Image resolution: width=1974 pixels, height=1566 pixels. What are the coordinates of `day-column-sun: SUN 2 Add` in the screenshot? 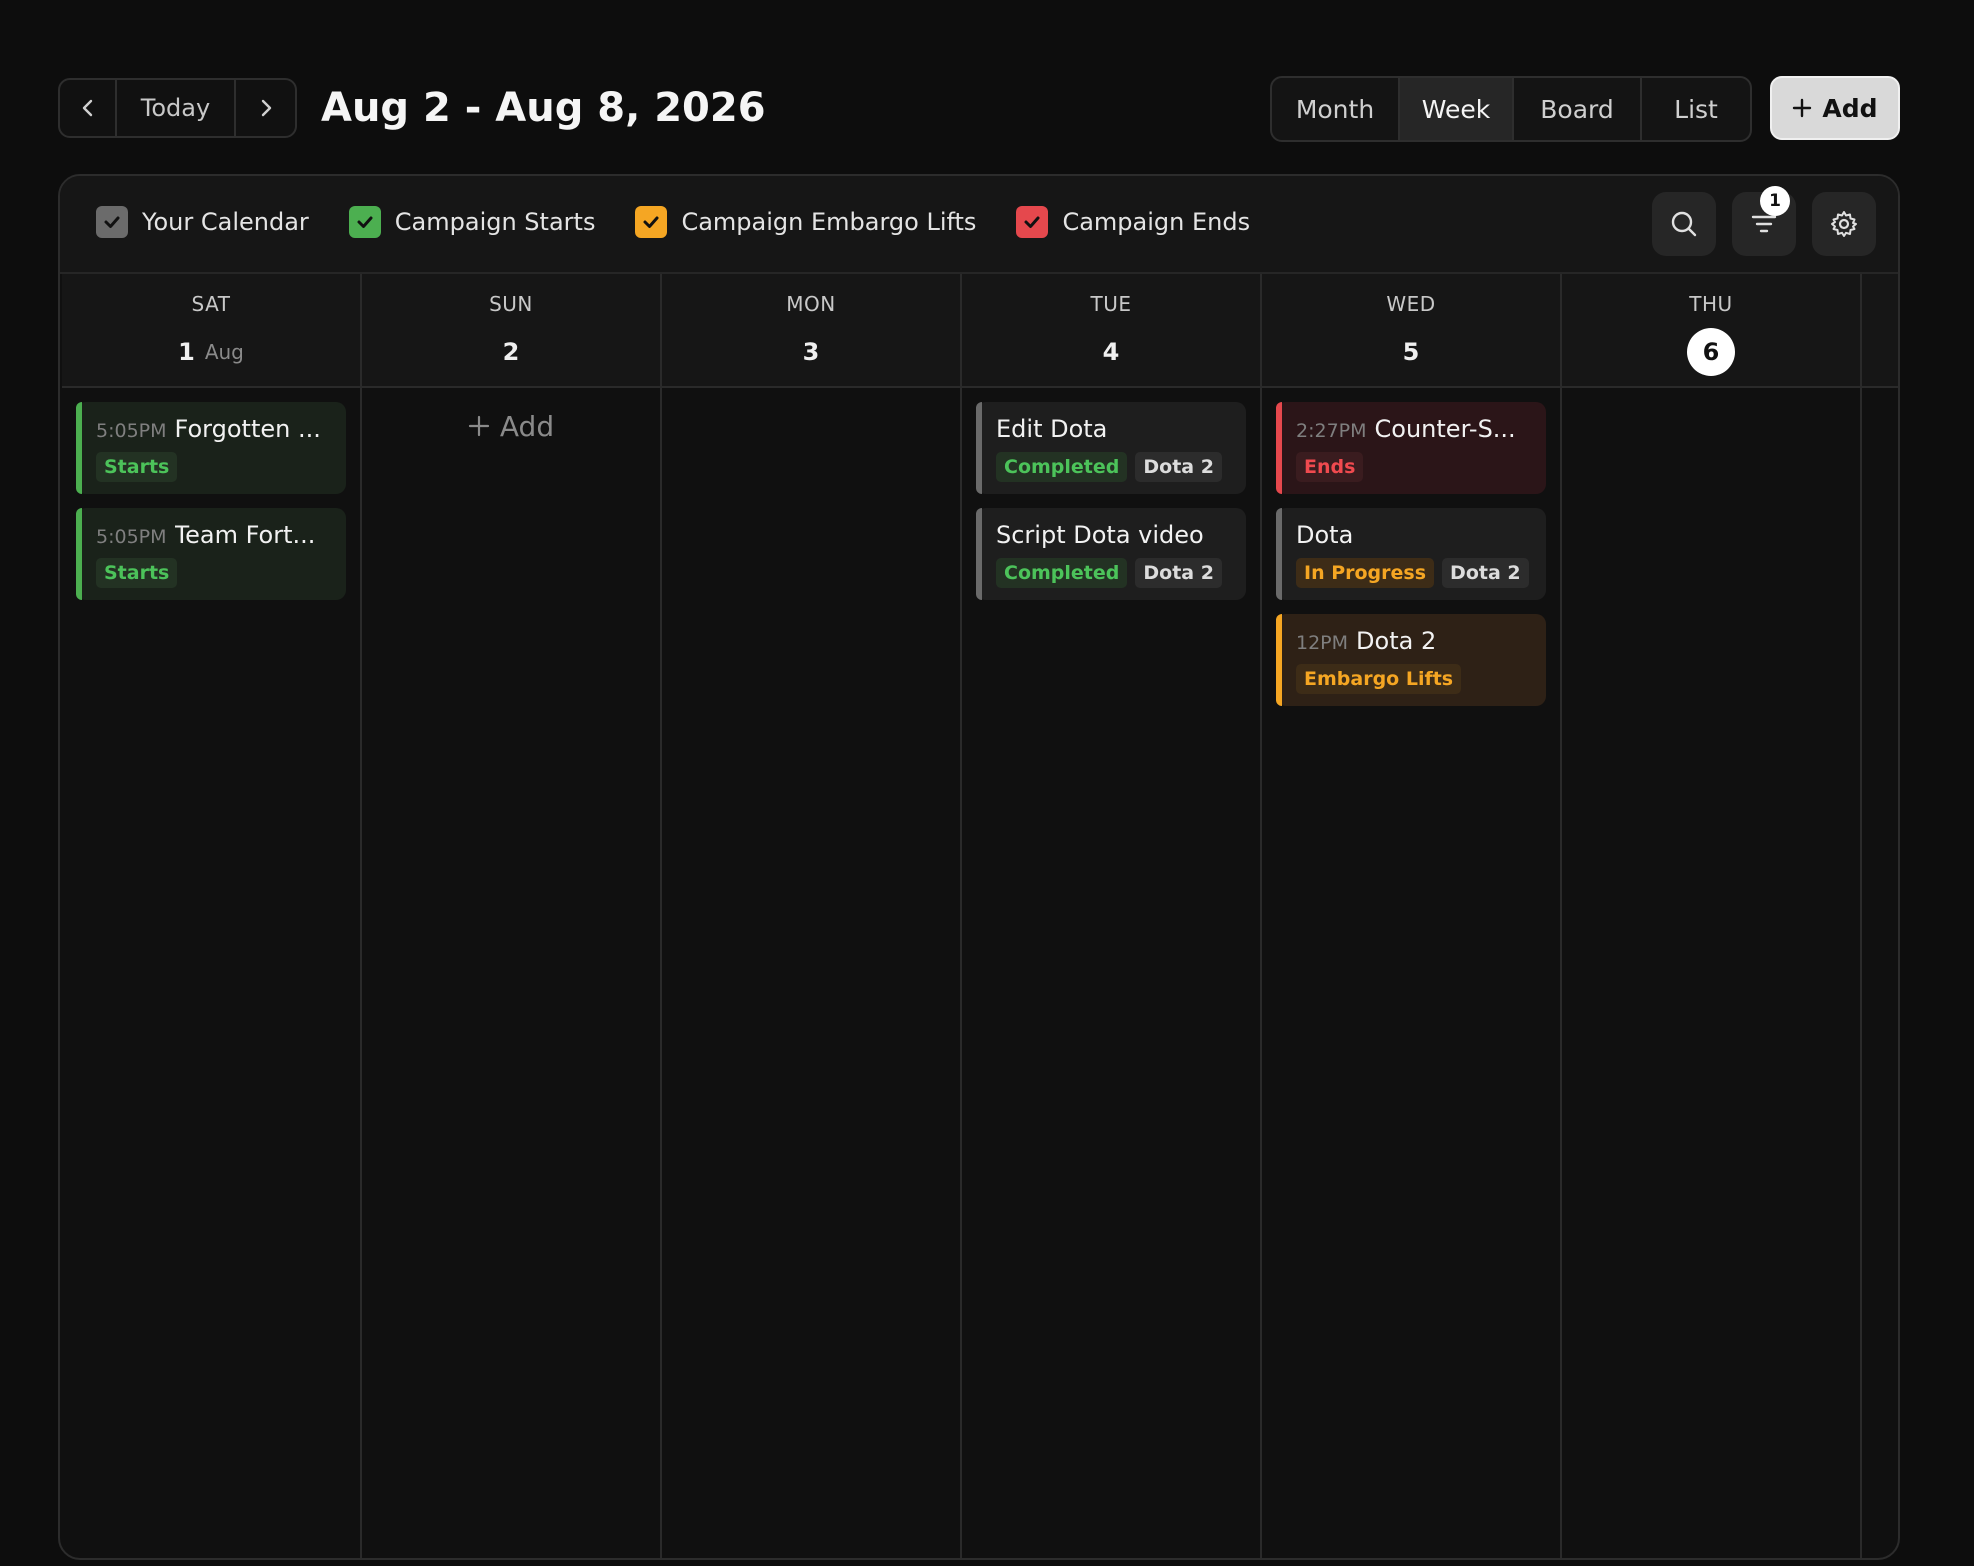 It's located at (512, 916).